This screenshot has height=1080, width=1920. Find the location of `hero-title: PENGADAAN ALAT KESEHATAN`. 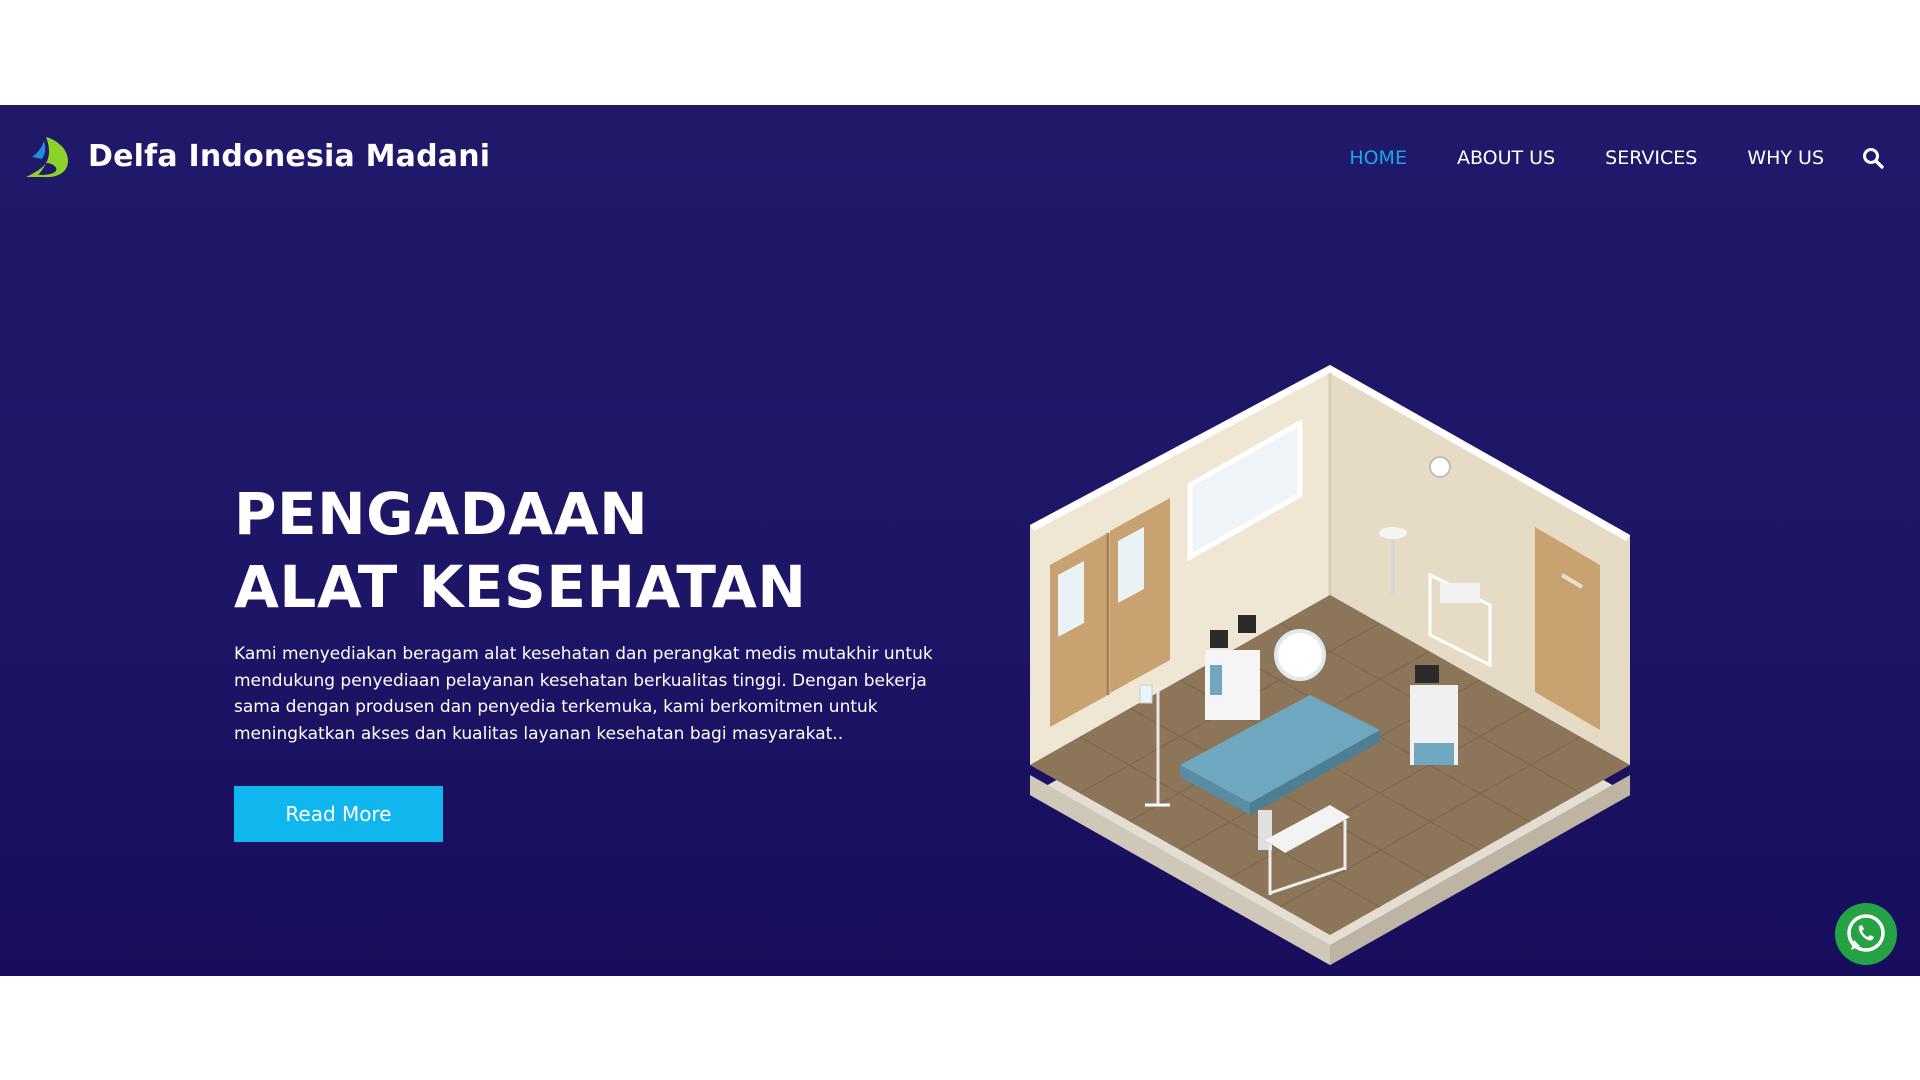

hero-title: PENGADAAN ALAT KESEHATAN is located at coordinates (520, 551).